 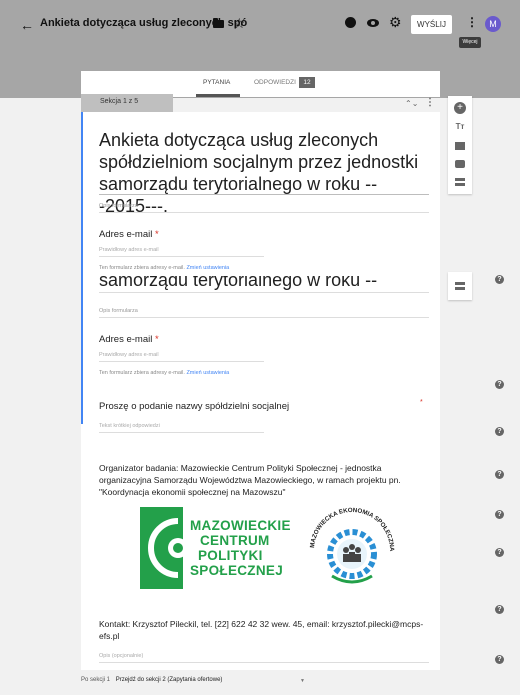 What do you see at coordinates (181, 256) in the screenshot?
I see `email-underline` at bounding box center [181, 256].